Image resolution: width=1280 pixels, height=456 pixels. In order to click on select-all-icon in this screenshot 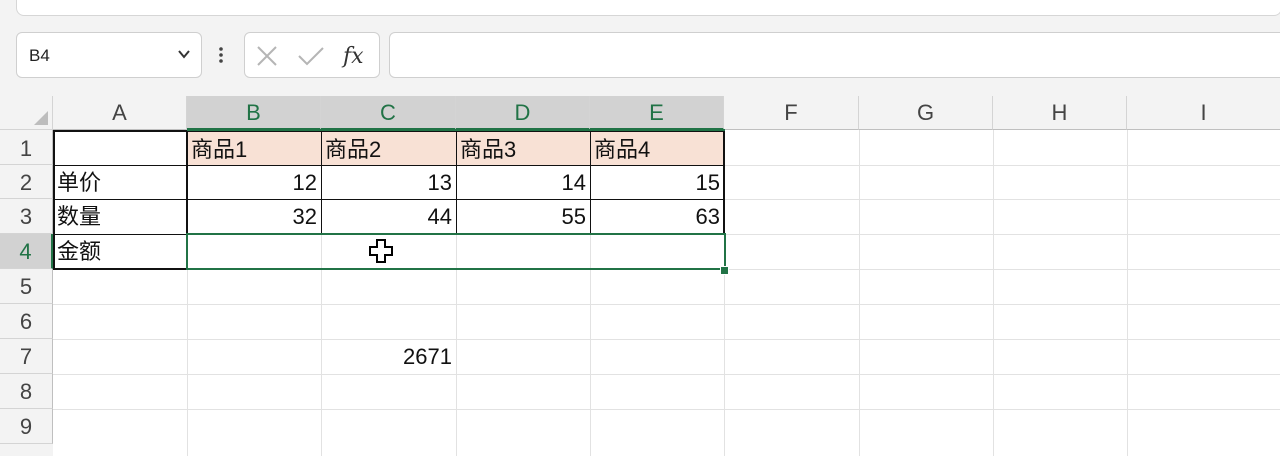, I will do `click(41, 118)`.